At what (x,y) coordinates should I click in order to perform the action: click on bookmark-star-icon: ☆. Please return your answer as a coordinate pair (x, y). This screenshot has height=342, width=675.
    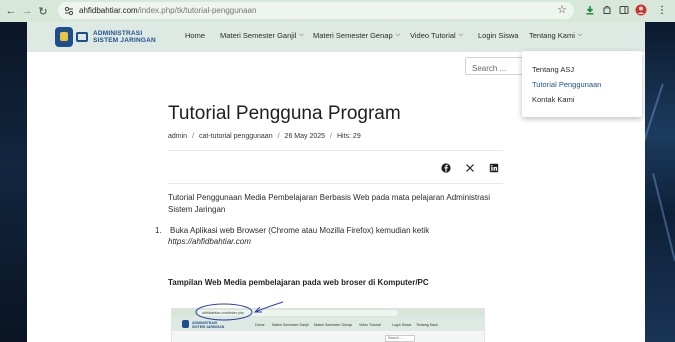
    Looking at the image, I should click on (562, 9).